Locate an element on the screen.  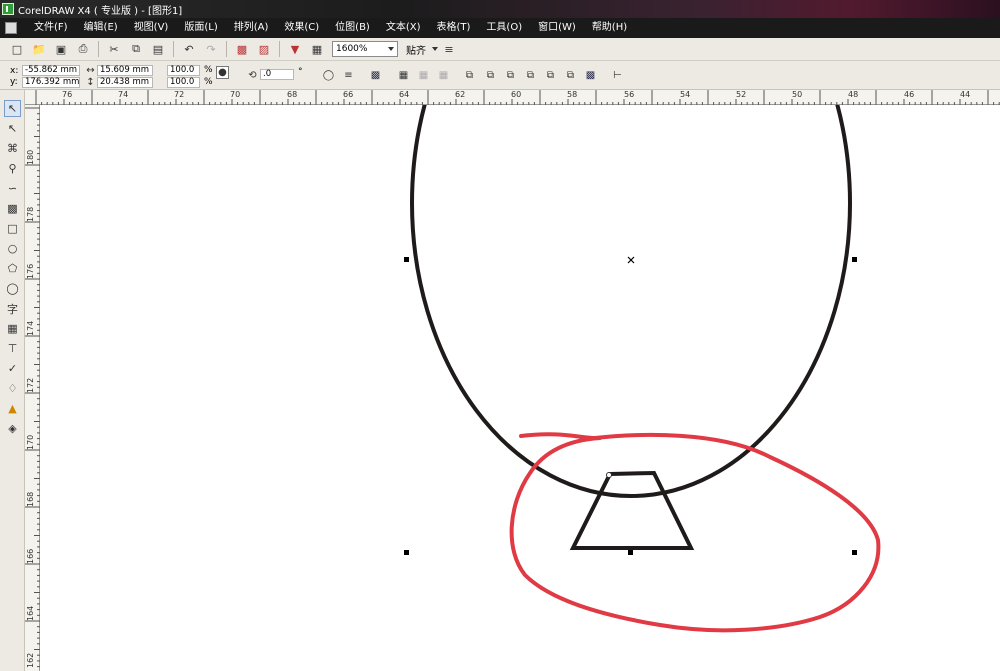
ruler-label: 44 is located at coordinates (965, 94).